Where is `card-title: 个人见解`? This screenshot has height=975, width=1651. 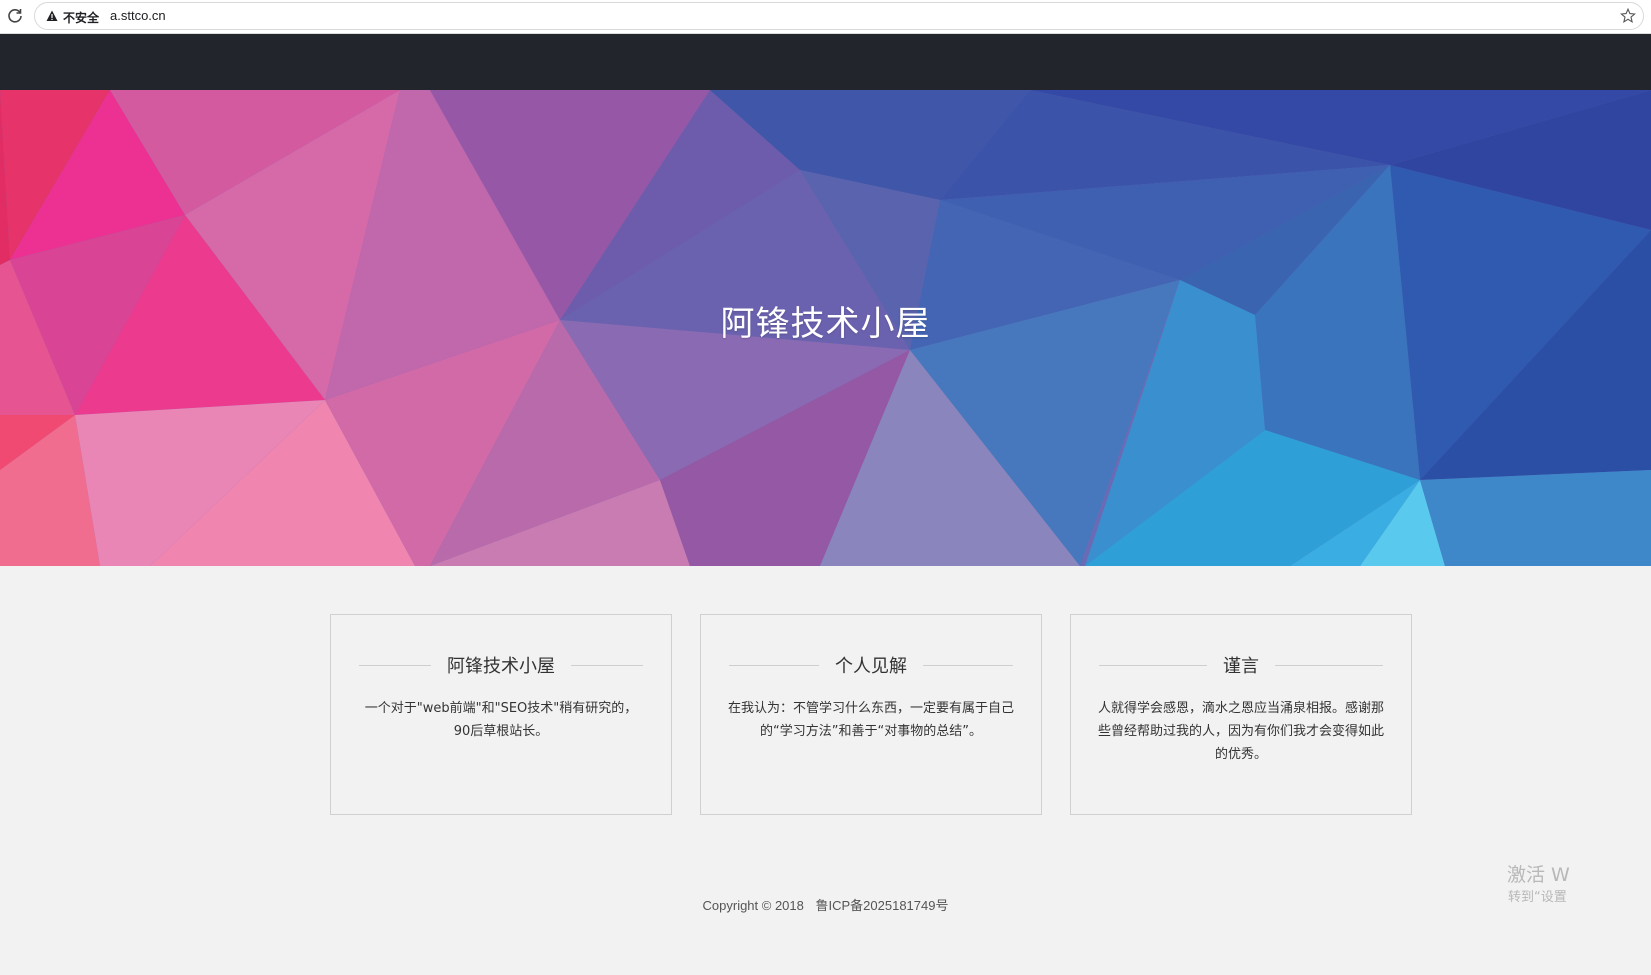
card-title: 个人见解 is located at coordinates (871, 666).